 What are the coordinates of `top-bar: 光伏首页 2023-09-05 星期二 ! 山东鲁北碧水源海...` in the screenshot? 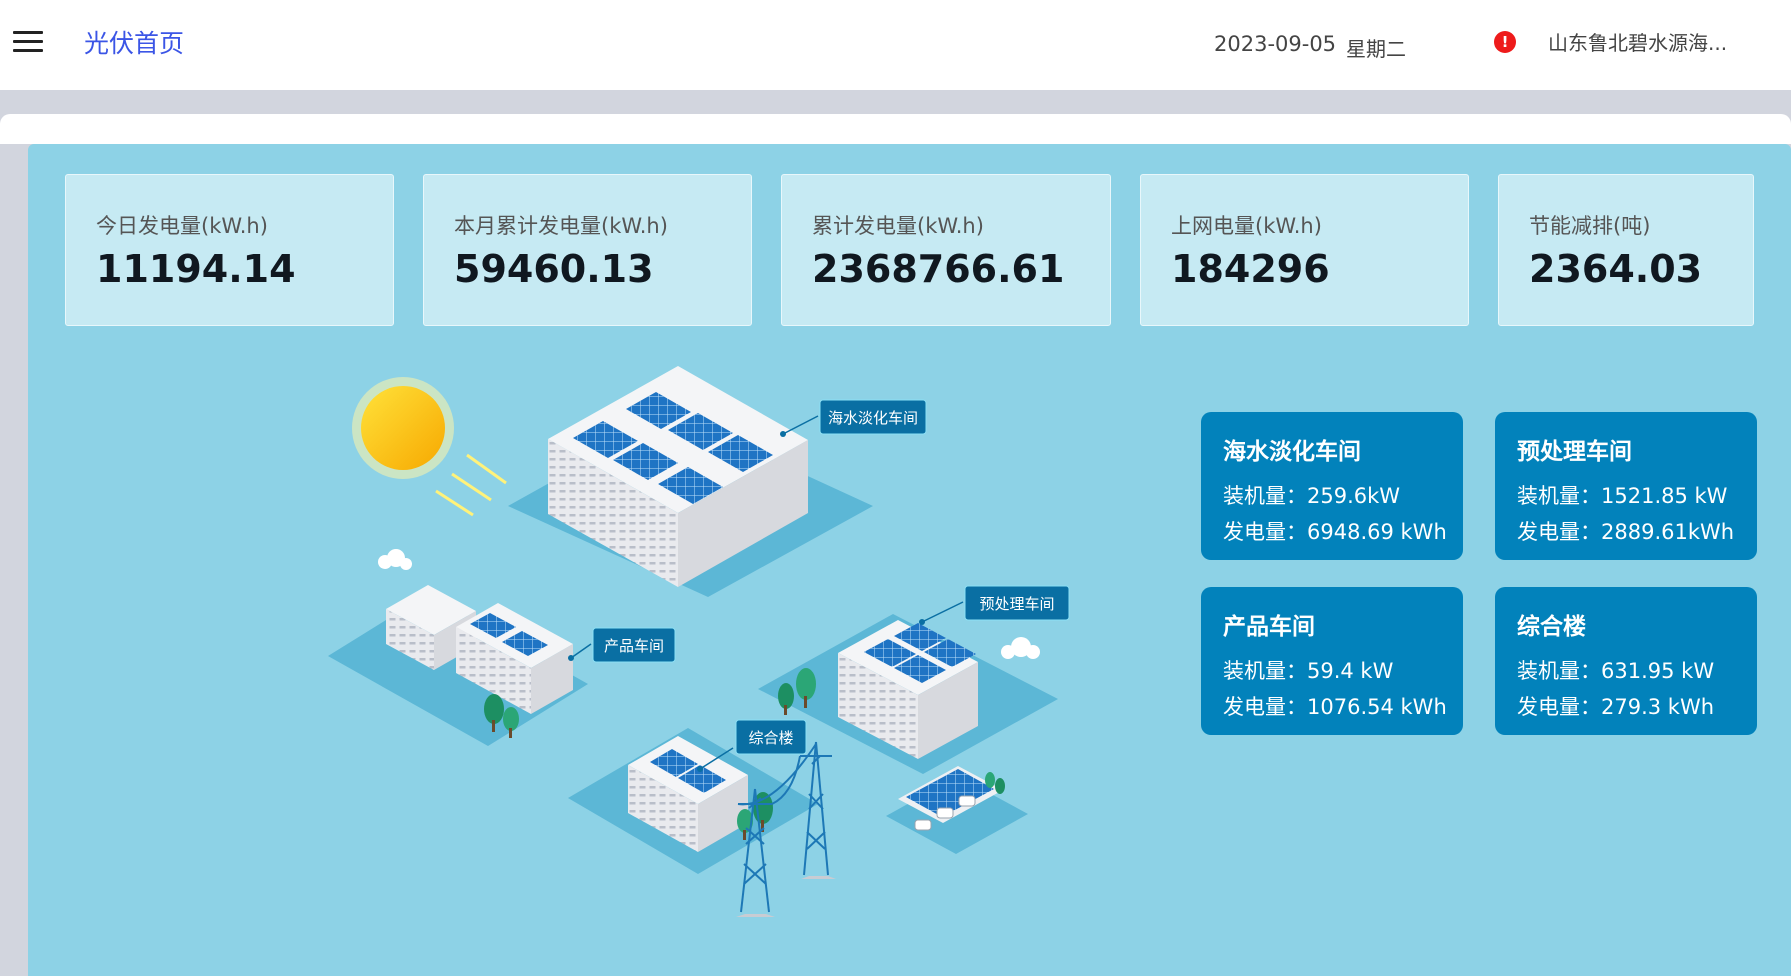 It's located at (895, 45).